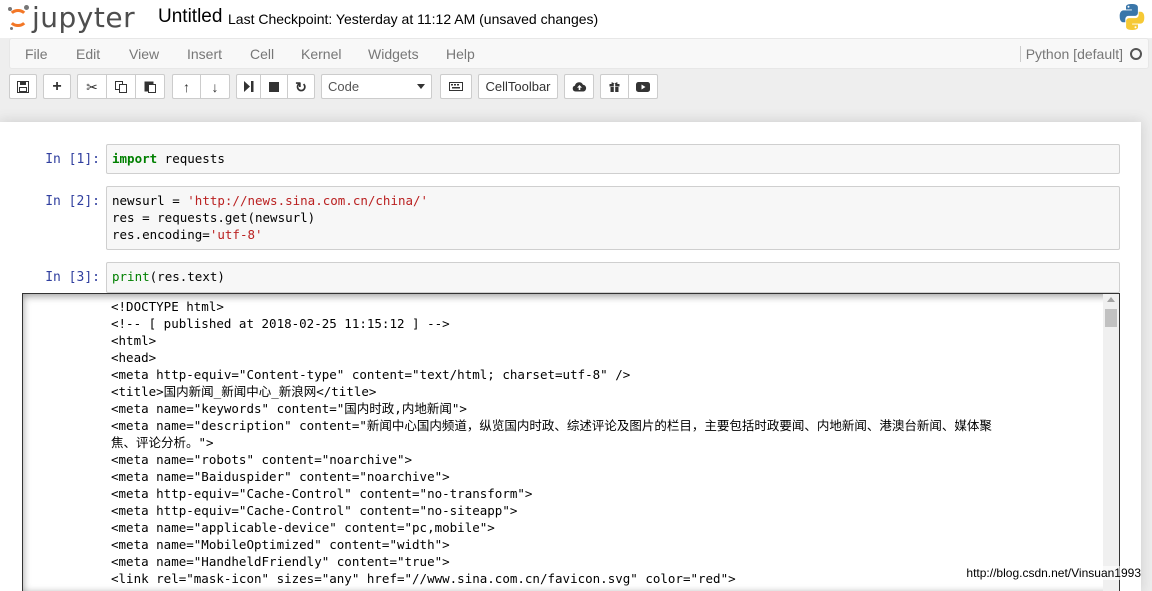 The width and height of the screenshot is (1152, 591). What do you see at coordinates (1111, 299) in the screenshot?
I see `scroll-up-arrow-icon` at bounding box center [1111, 299].